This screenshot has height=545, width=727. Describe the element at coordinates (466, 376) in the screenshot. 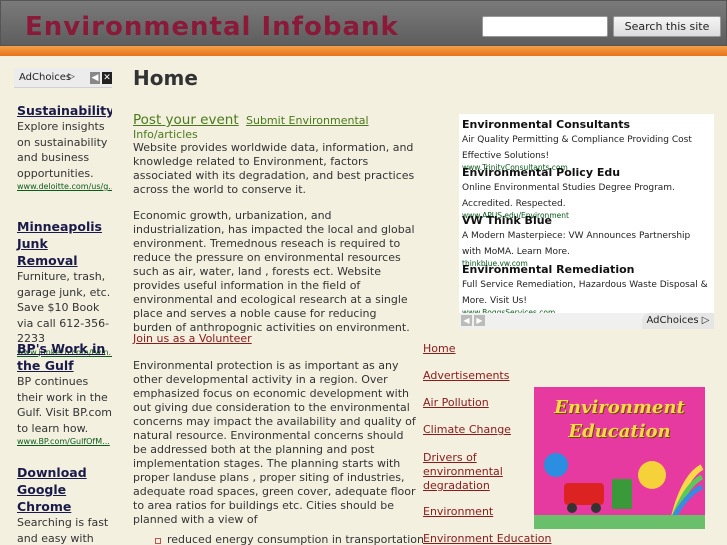

I see `nav-advertisements: Advertisements` at that location.